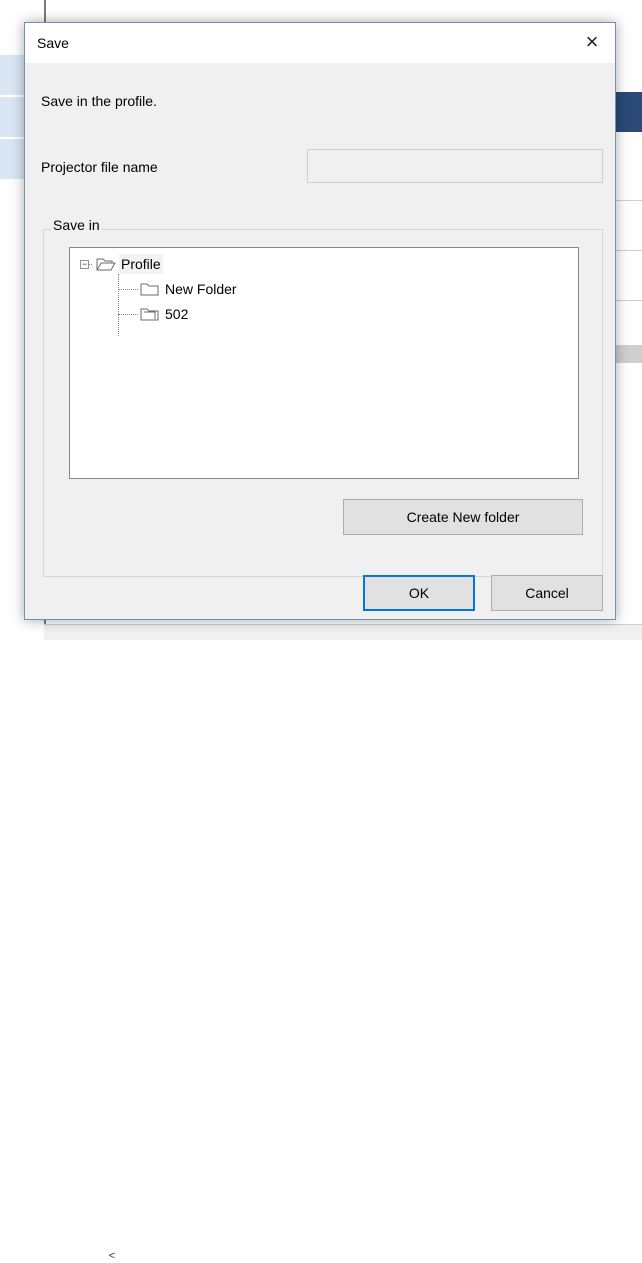  What do you see at coordinates (84, 264) in the screenshot?
I see `collapse-icon: −` at bounding box center [84, 264].